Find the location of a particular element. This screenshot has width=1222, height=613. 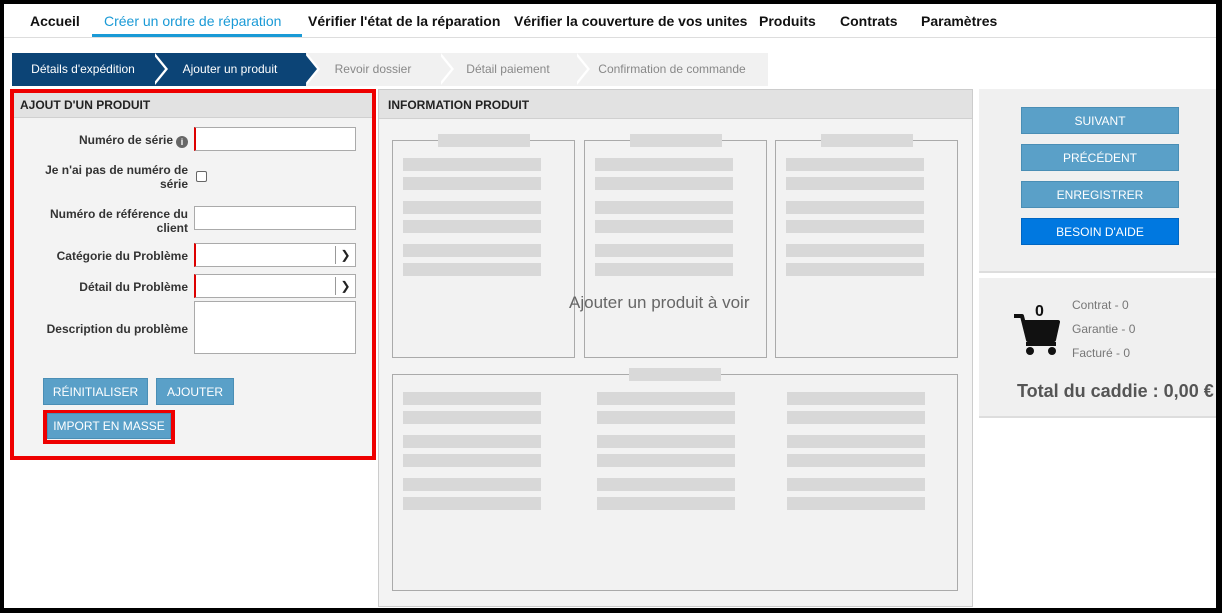

serial-number-input is located at coordinates (275, 139).